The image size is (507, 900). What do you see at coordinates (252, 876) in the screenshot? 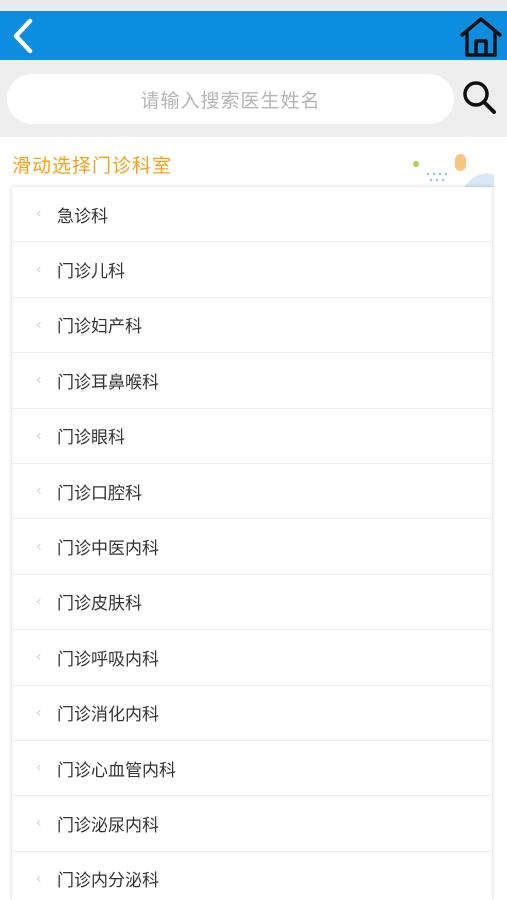
I see `list-item: ‹ 门诊内分泌科` at bounding box center [252, 876].